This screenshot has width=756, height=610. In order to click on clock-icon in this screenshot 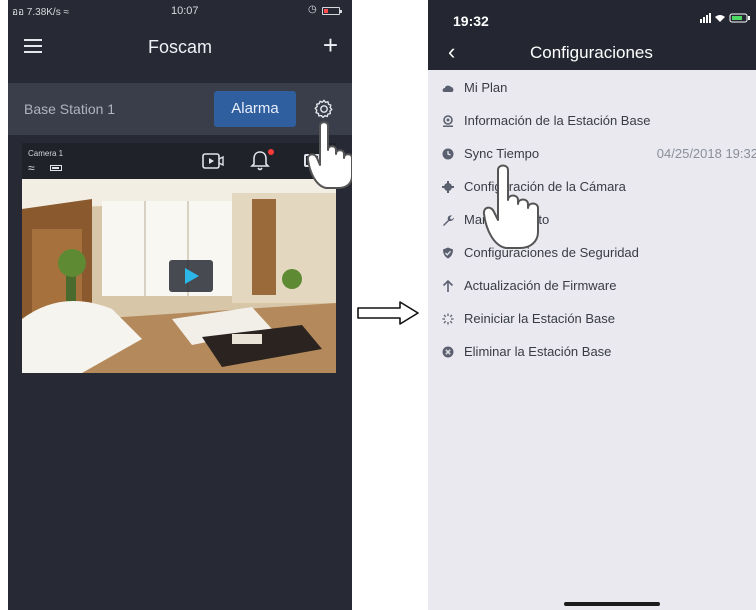, I will do `click(448, 154)`.